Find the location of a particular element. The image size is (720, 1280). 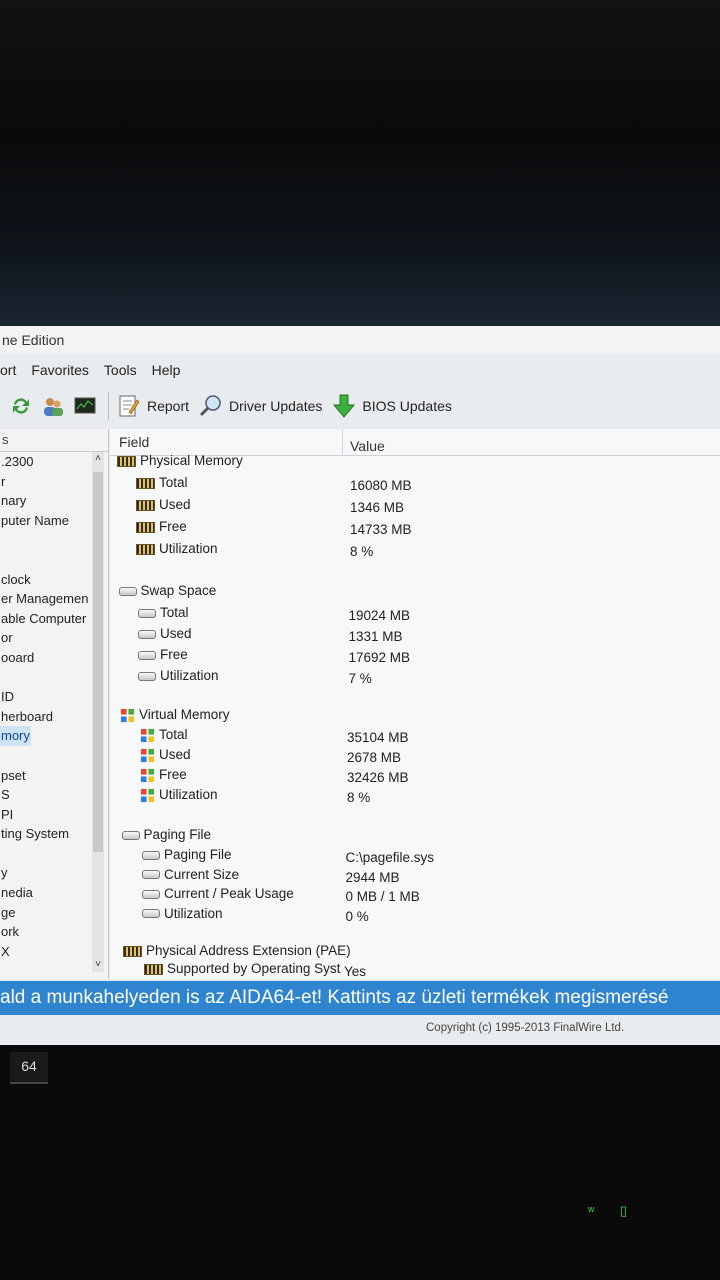

menu-help: Help is located at coordinates (166, 370).